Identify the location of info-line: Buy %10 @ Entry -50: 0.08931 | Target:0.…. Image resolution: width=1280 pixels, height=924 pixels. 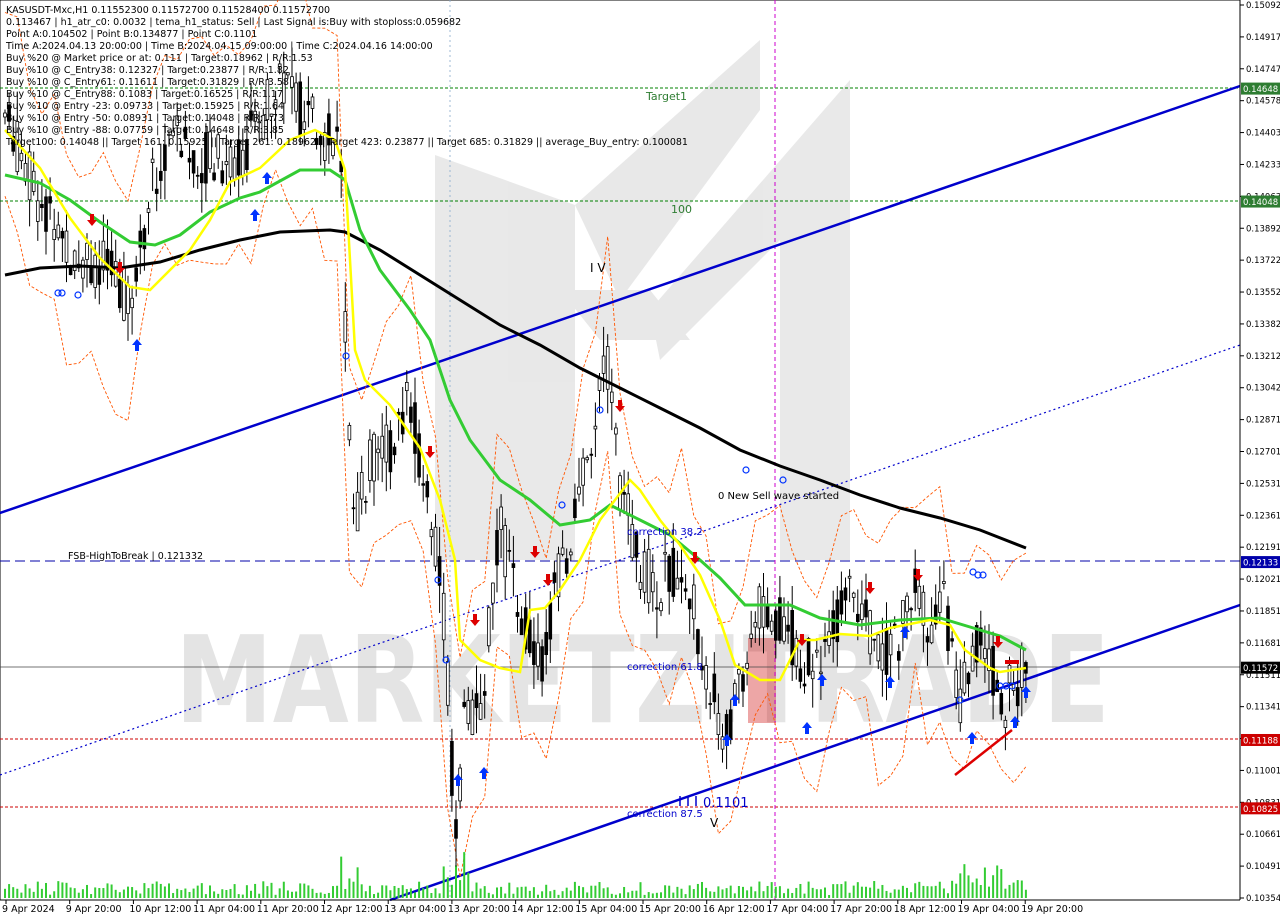
(145, 118).